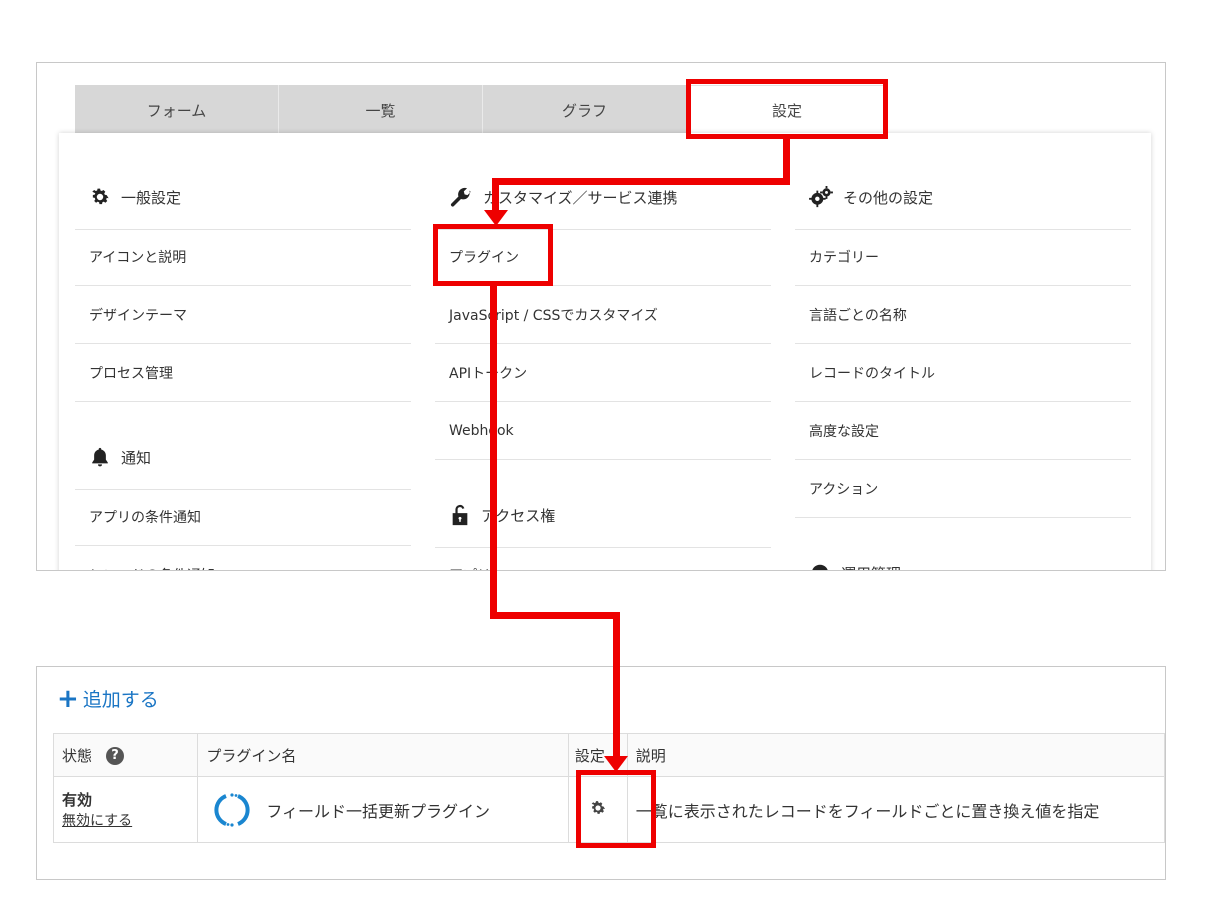  What do you see at coordinates (493, 255) in the screenshot?
I see `highlight-plugin-menu` at bounding box center [493, 255].